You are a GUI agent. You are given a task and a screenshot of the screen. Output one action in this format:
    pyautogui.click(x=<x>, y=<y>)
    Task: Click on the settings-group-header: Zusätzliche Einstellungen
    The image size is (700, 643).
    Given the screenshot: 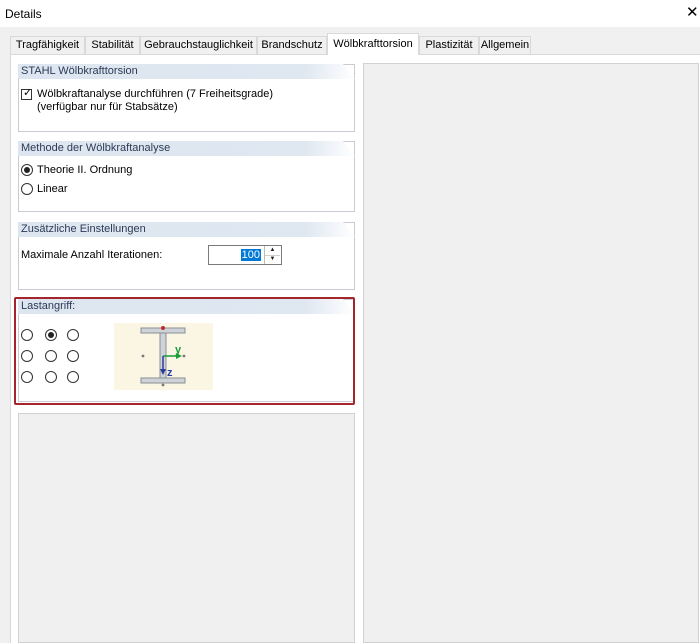 What is the action you would take?
    pyautogui.click(x=186, y=229)
    